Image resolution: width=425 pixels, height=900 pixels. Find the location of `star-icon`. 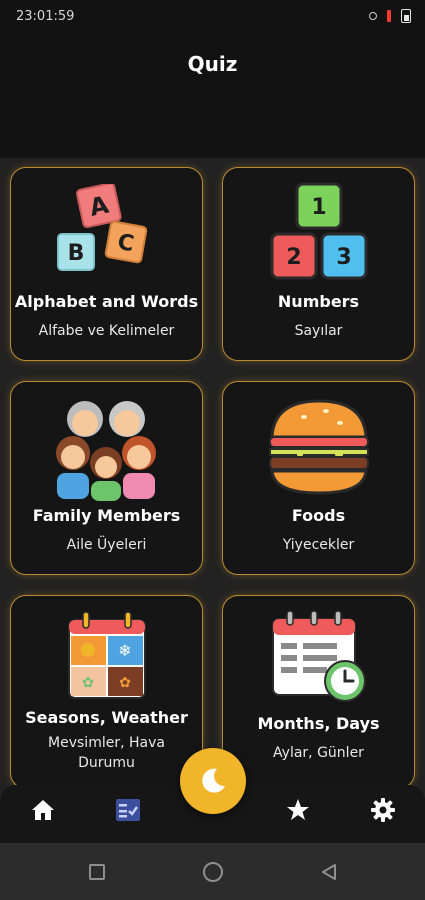

star-icon is located at coordinates (298, 810).